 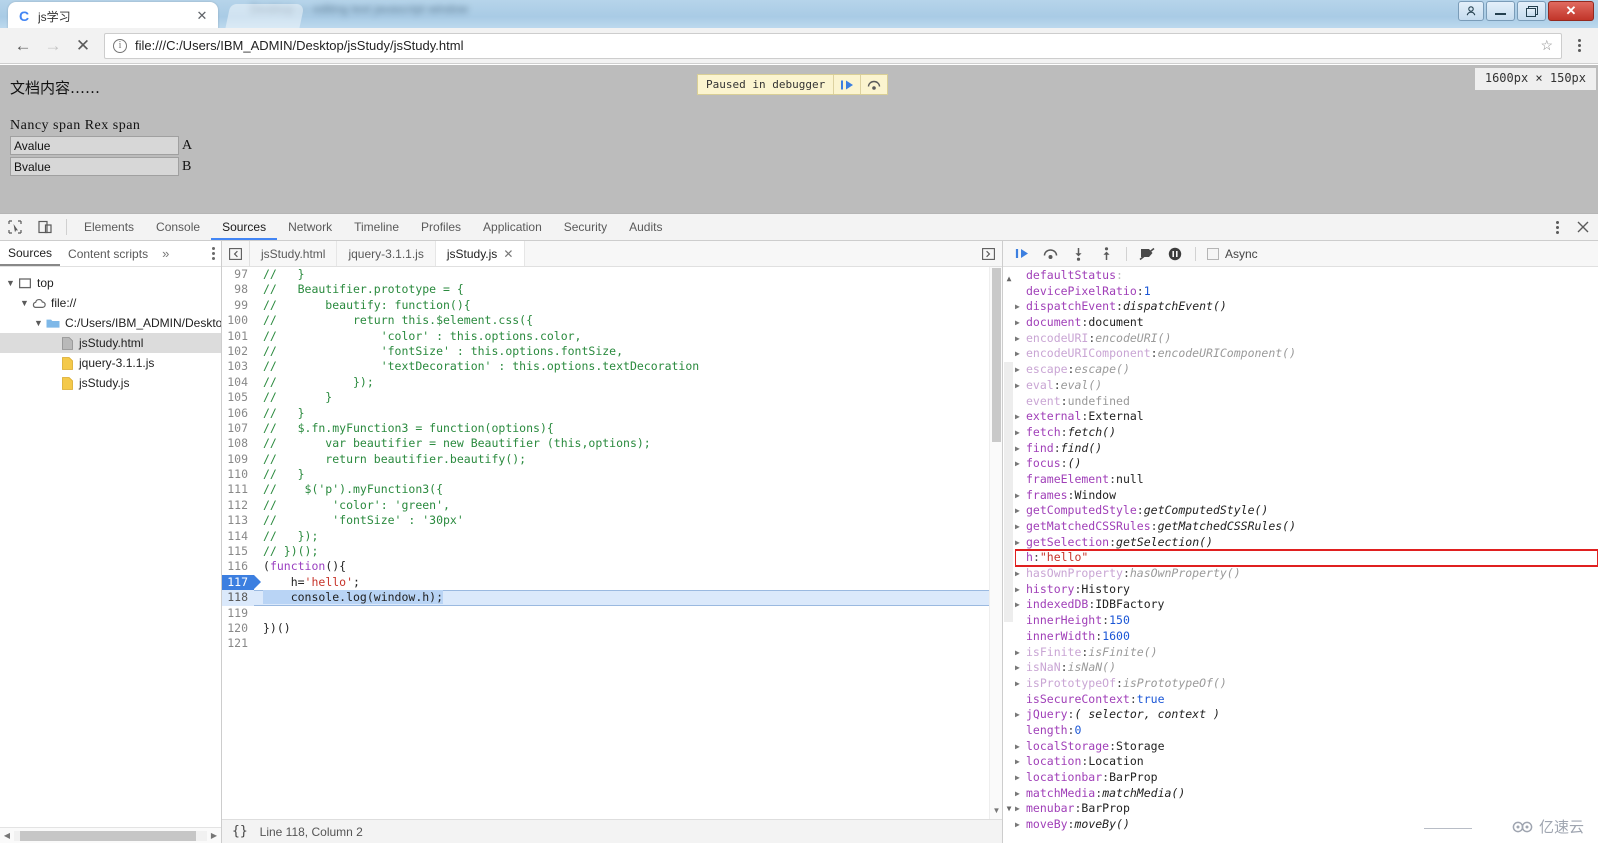 What do you see at coordinates (1147, 254) in the screenshot?
I see `deactivate-breakpoints-button` at bounding box center [1147, 254].